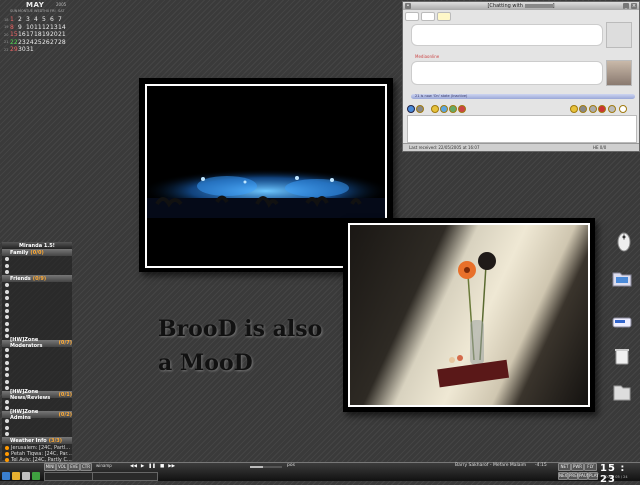 The width and height of the screenshot is (640, 485). I want to click on add-contact-icon, so click(453, 109).